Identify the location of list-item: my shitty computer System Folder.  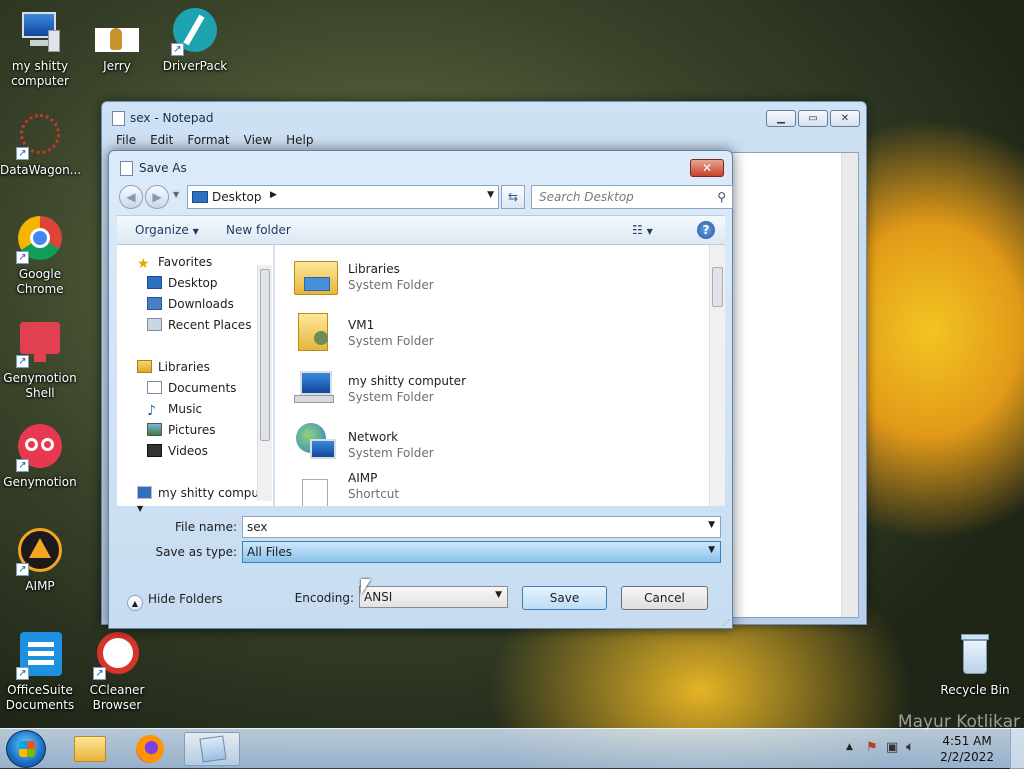
(482, 390).